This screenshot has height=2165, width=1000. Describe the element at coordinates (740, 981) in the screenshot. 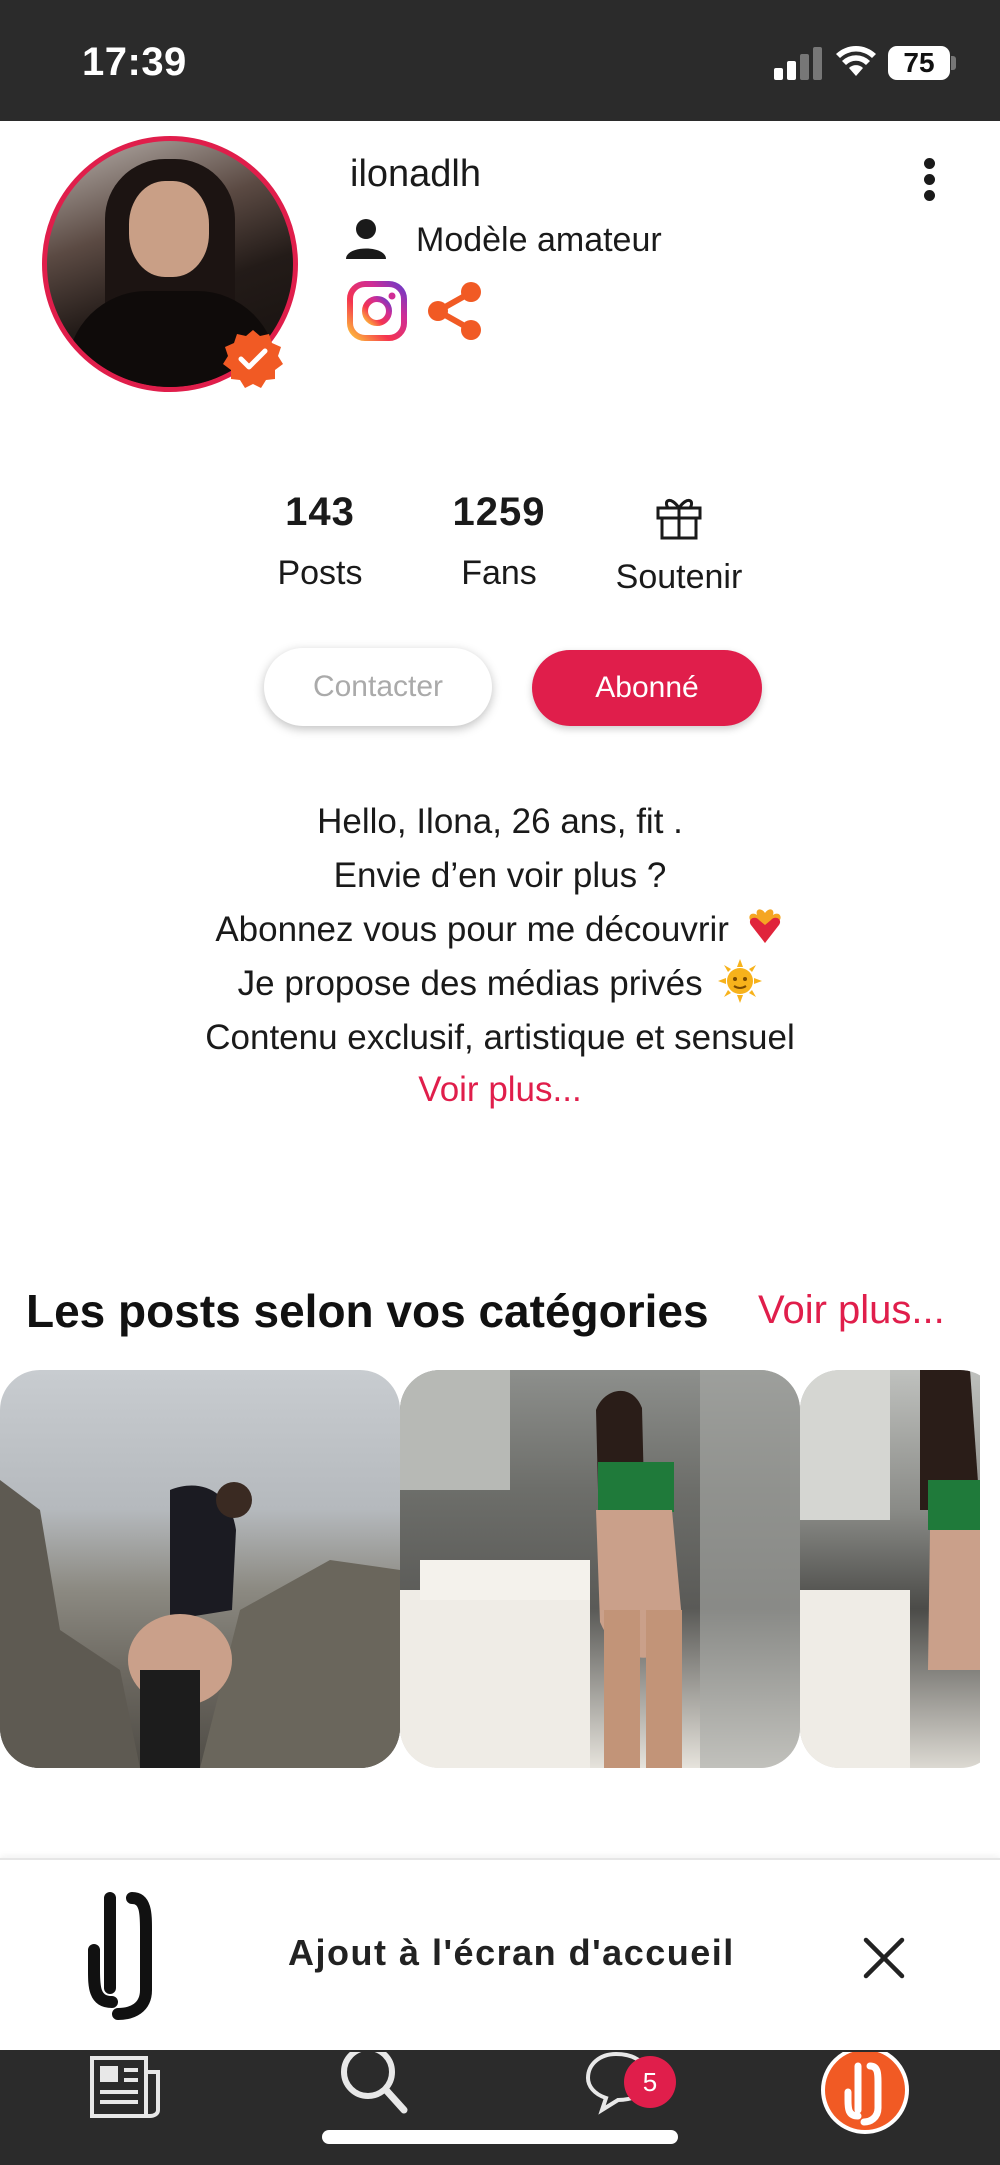

I see `sun-face-icon` at that location.